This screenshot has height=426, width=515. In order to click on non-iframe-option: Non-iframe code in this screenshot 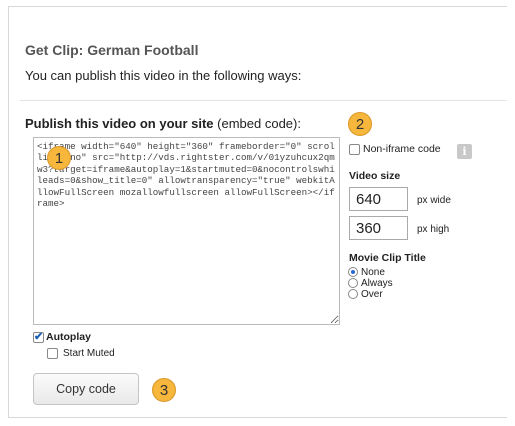, I will do `click(395, 149)`.